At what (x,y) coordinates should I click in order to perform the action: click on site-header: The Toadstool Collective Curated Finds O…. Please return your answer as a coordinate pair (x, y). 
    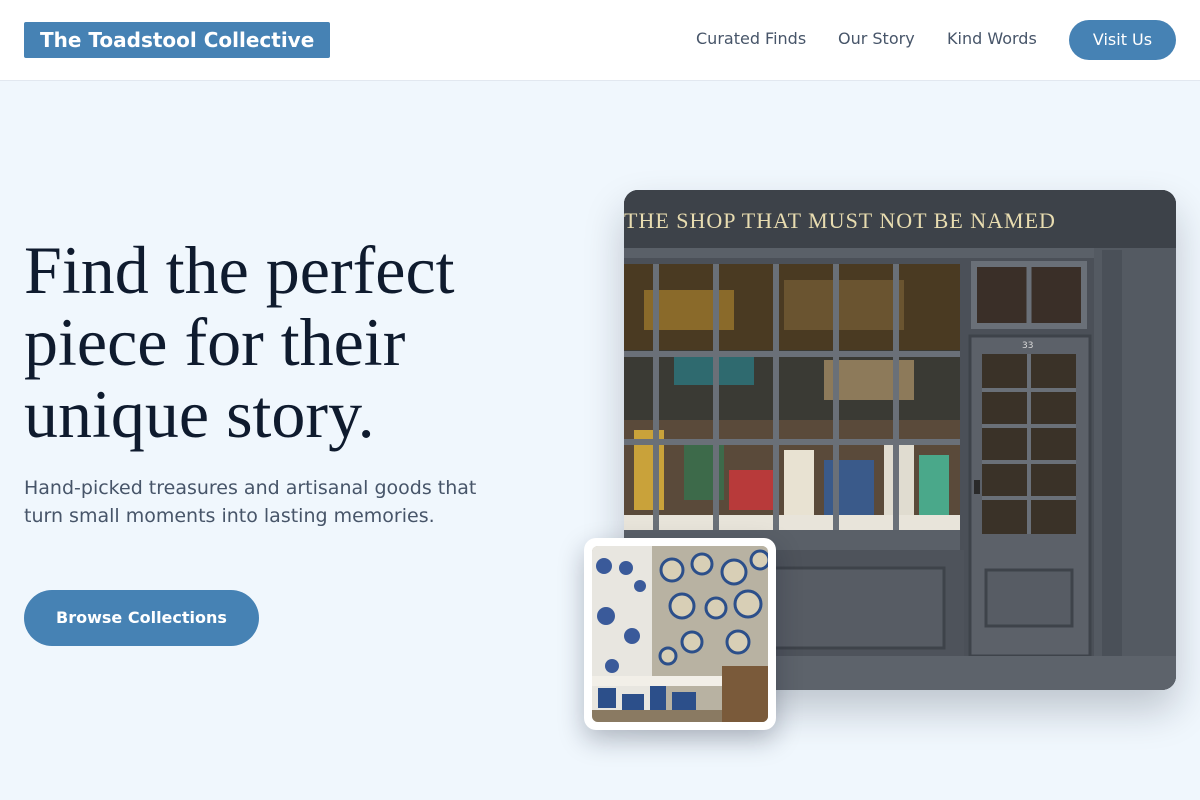
    Looking at the image, I should click on (600, 40).